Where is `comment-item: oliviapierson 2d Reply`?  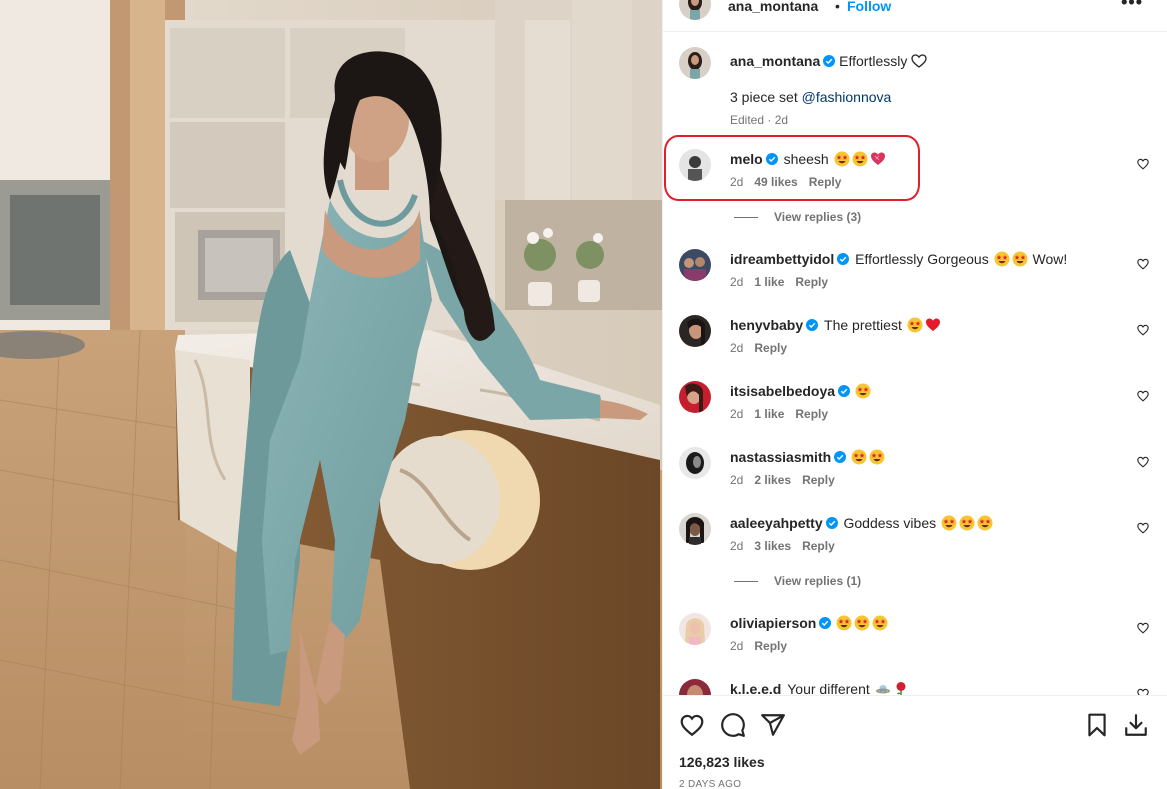 comment-item: oliviapierson 2d Reply is located at coordinates (914, 638).